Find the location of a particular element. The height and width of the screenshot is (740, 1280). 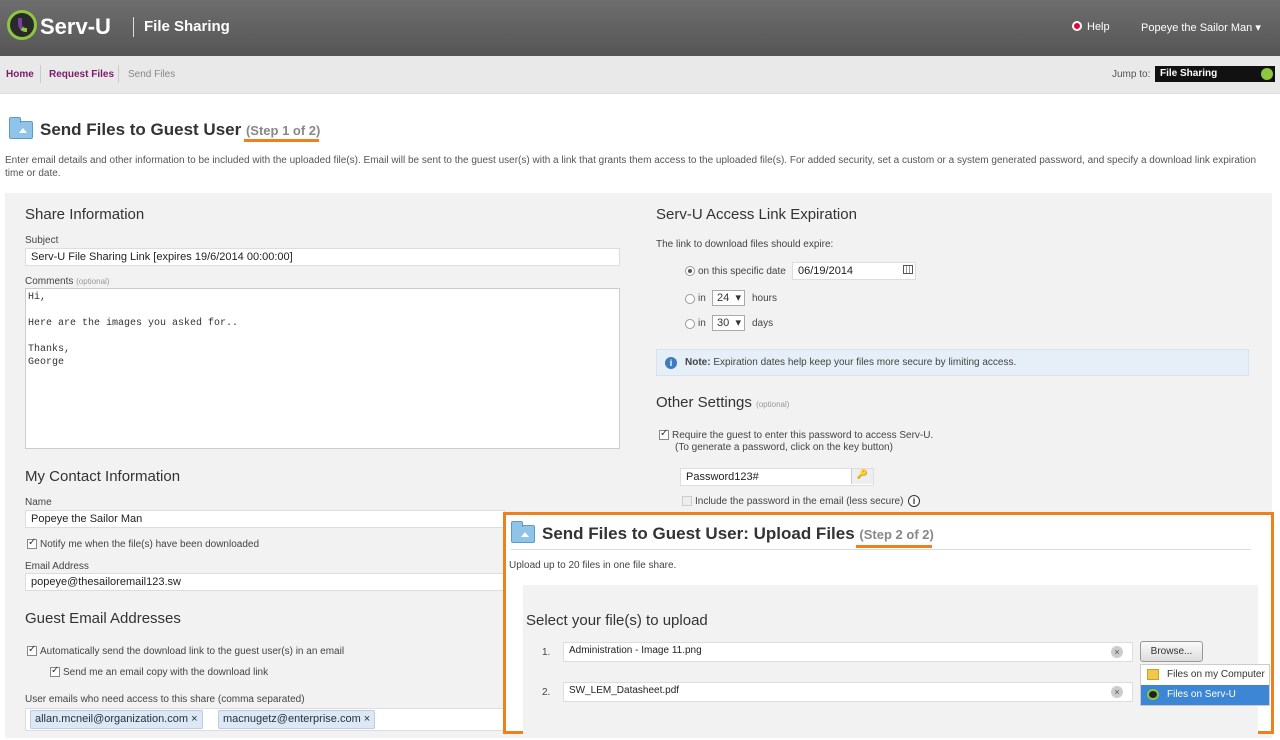

notify-checkbox is located at coordinates (32, 543).